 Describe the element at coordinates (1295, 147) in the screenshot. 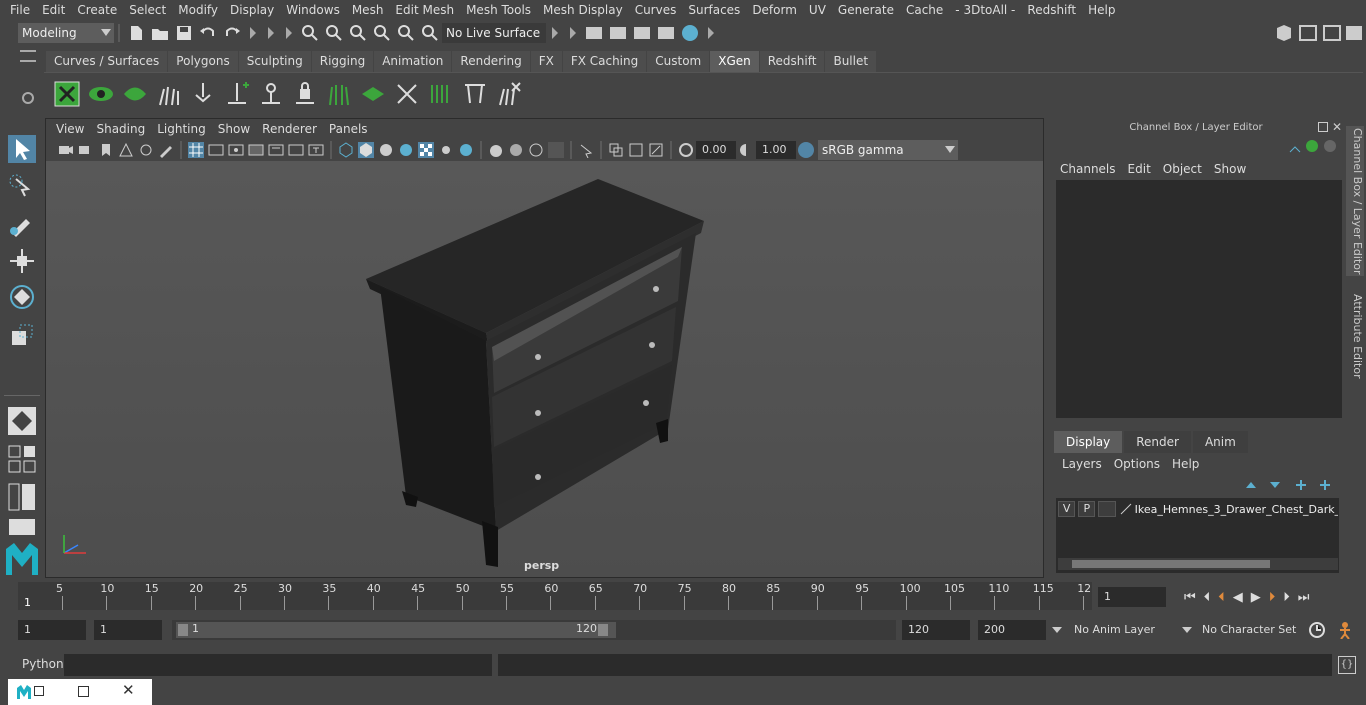

I see `channel-axis-icon` at that location.